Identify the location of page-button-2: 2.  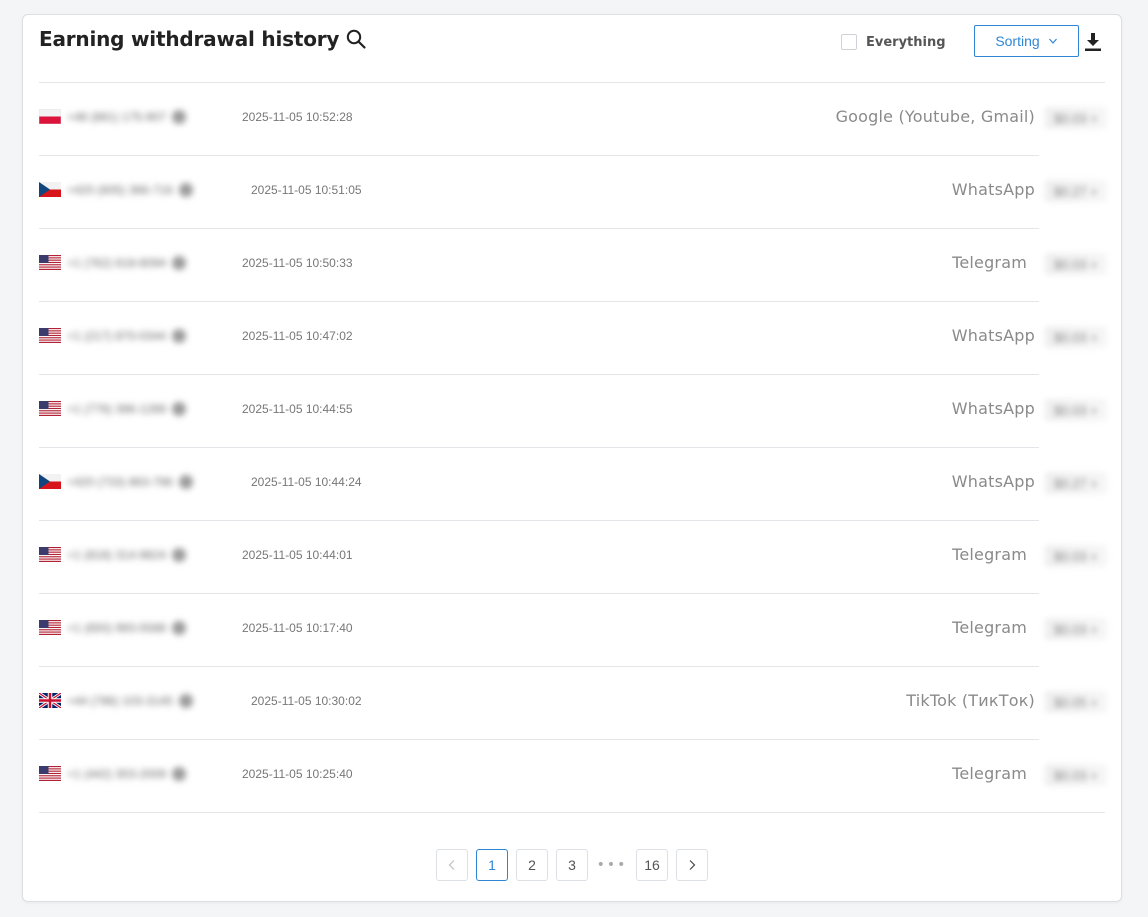
(532, 865).